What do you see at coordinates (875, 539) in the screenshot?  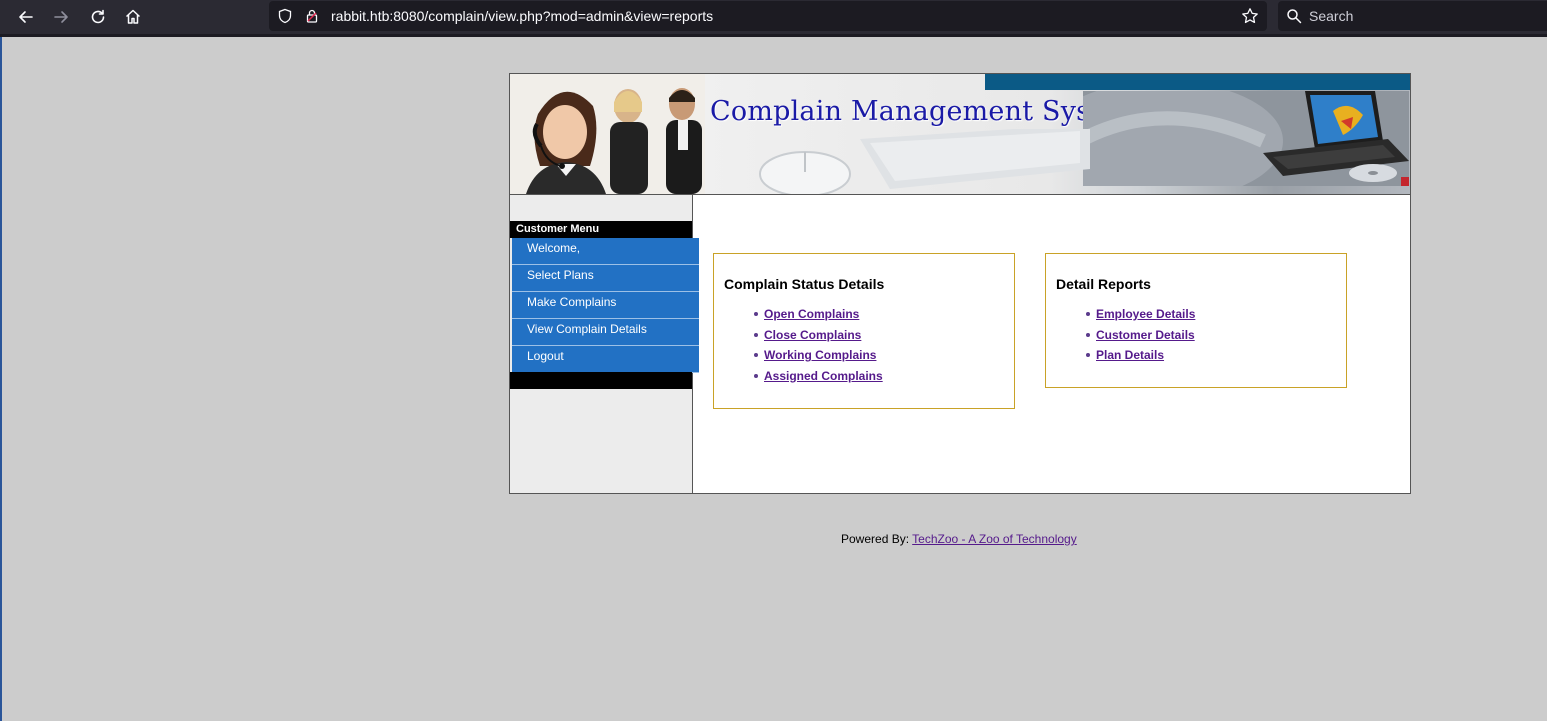 I see `powered-by-label: Powered By:` at bounding box center [875, 539].